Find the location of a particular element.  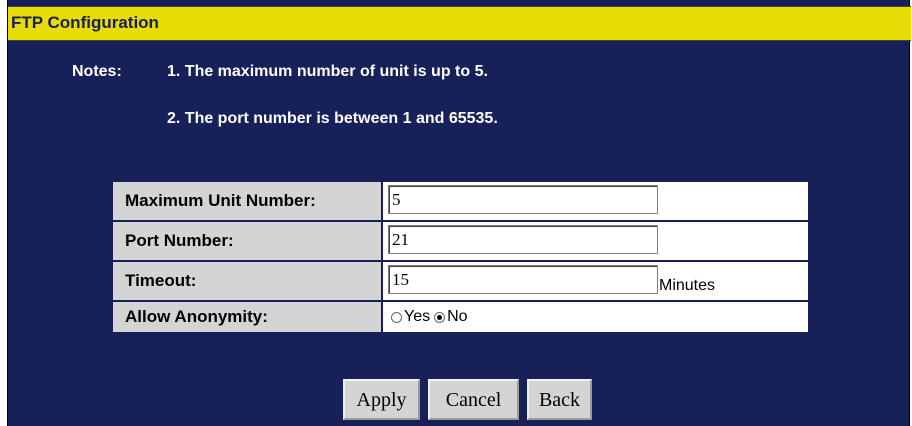

max-unit-cell is located at coordinates (595, 201).